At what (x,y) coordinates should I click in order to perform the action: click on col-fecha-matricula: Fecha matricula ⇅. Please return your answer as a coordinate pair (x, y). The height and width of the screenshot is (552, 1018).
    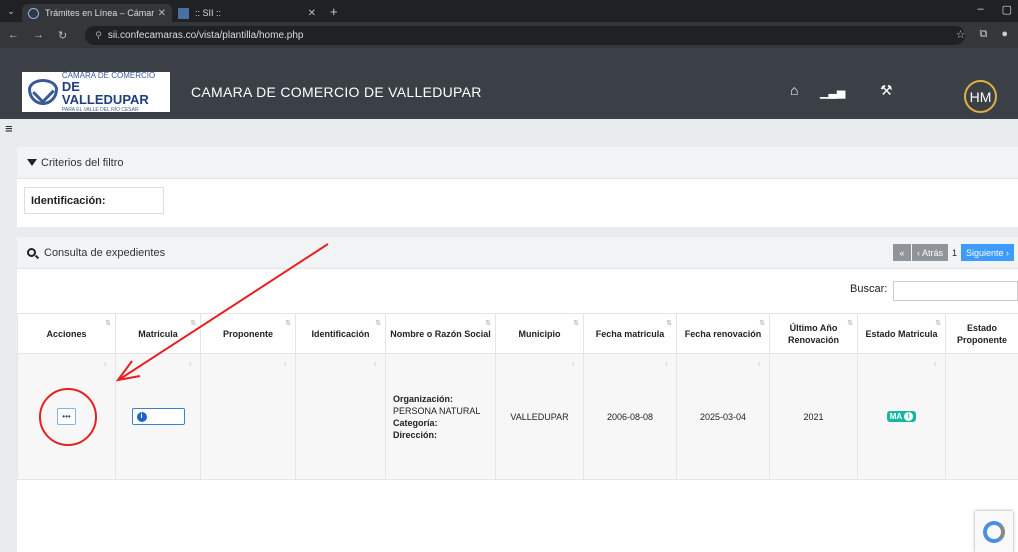
    Looking at the image, I should click on (630, 333).